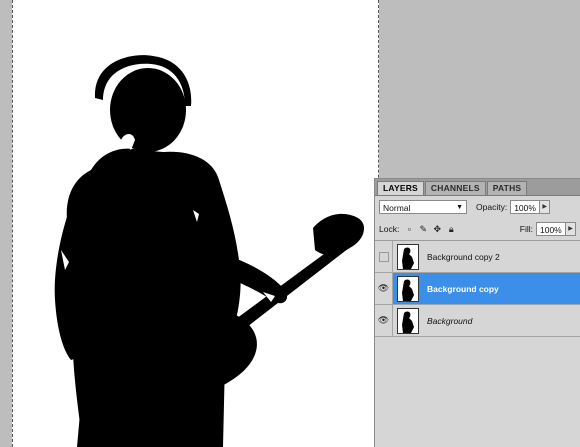  Describe the element at coordinates (423, 229) in the screenshot. I see `lock-image-pixels-icon: ✎` at that location.